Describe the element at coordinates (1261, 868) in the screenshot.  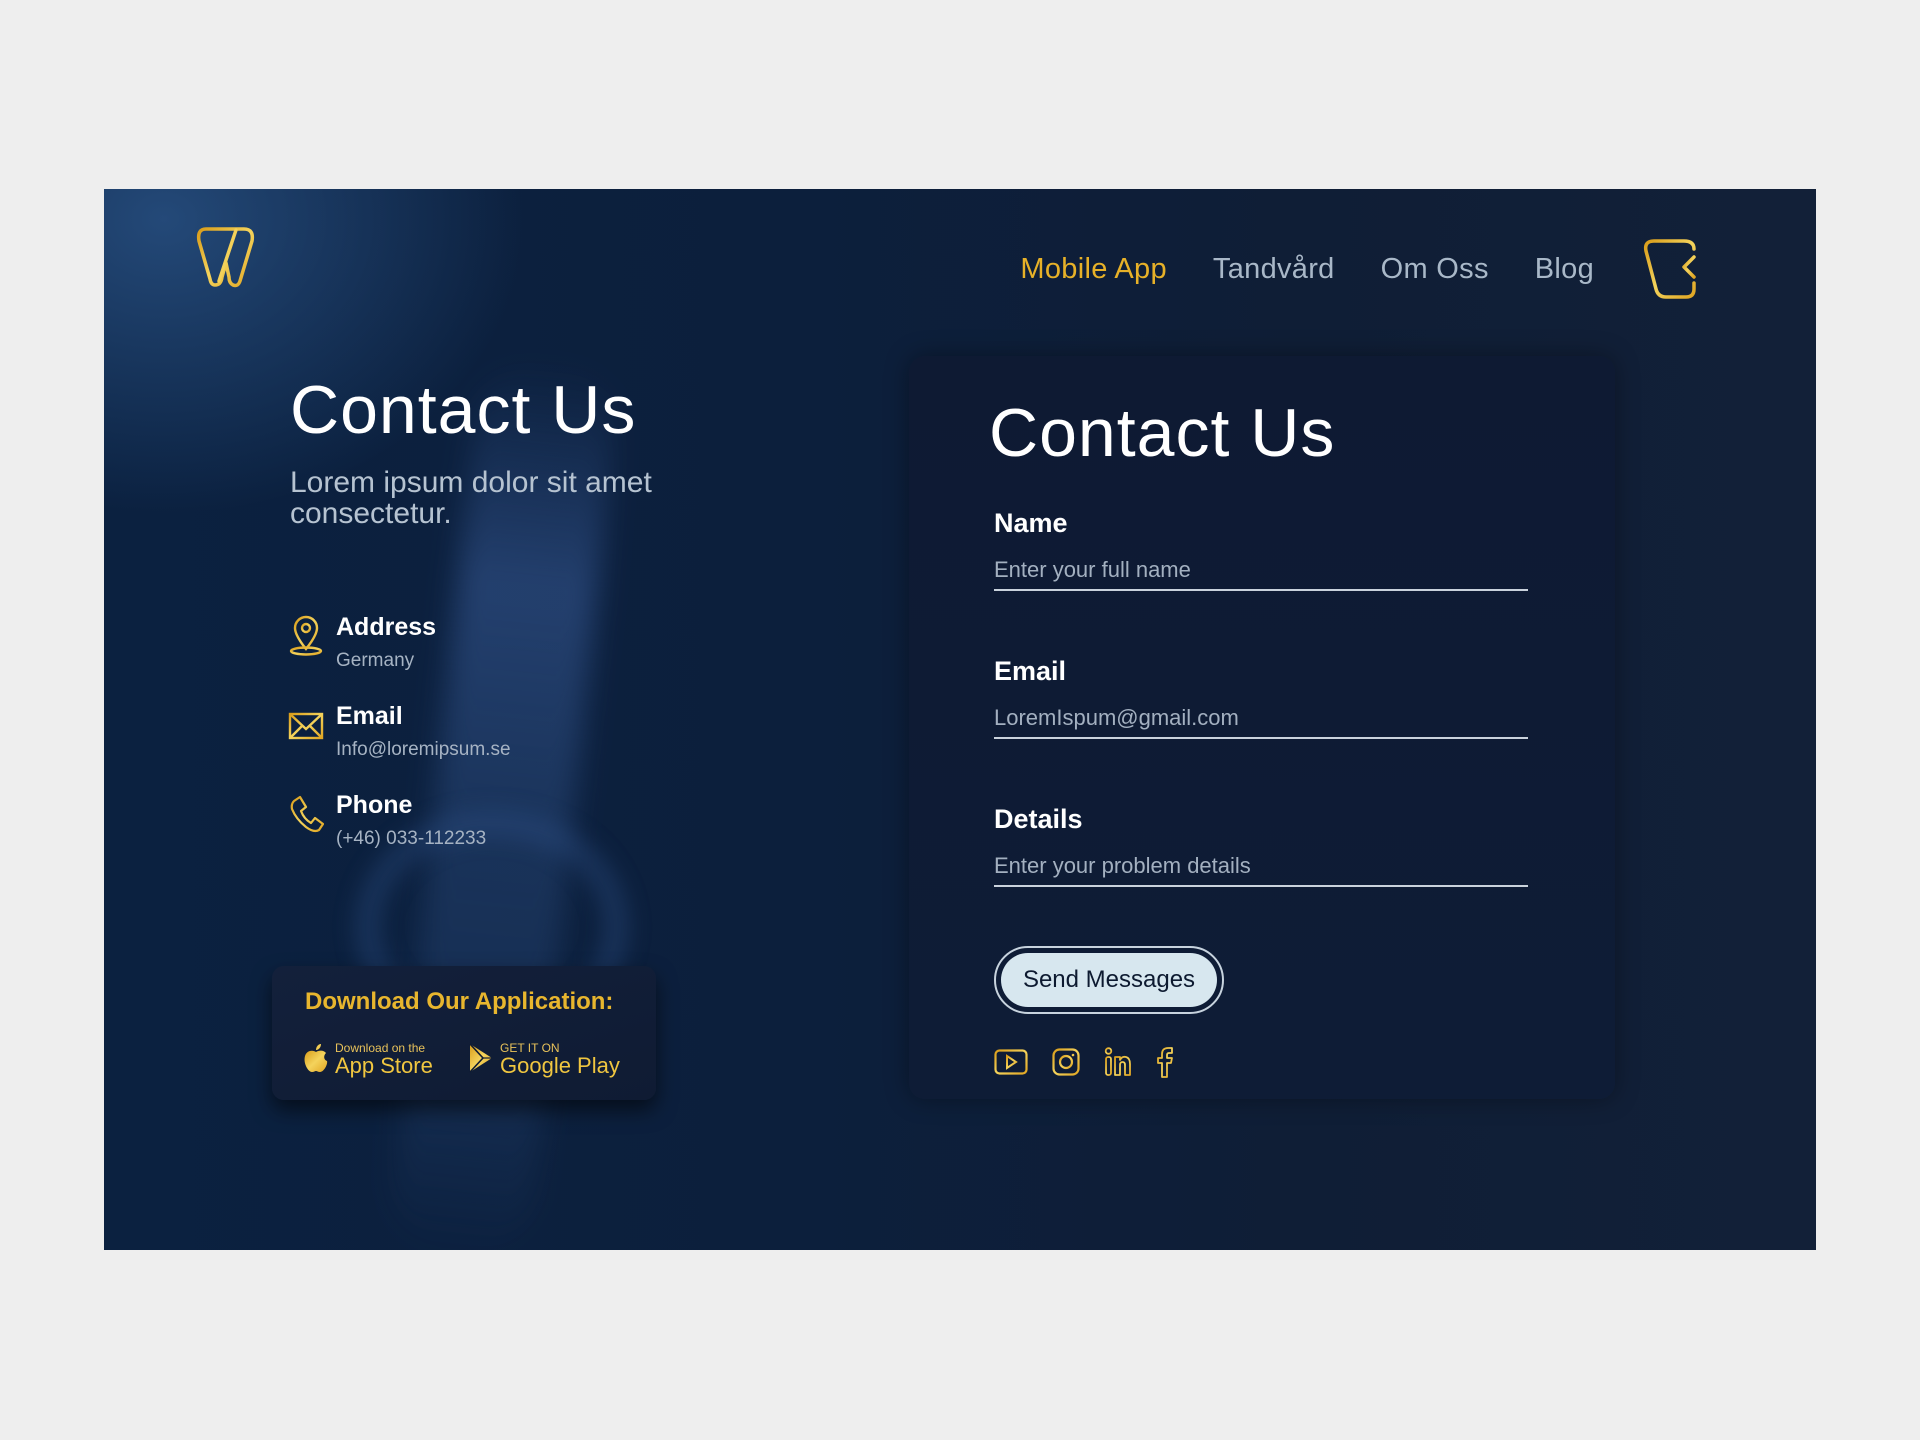
I see `details-input` at that location.